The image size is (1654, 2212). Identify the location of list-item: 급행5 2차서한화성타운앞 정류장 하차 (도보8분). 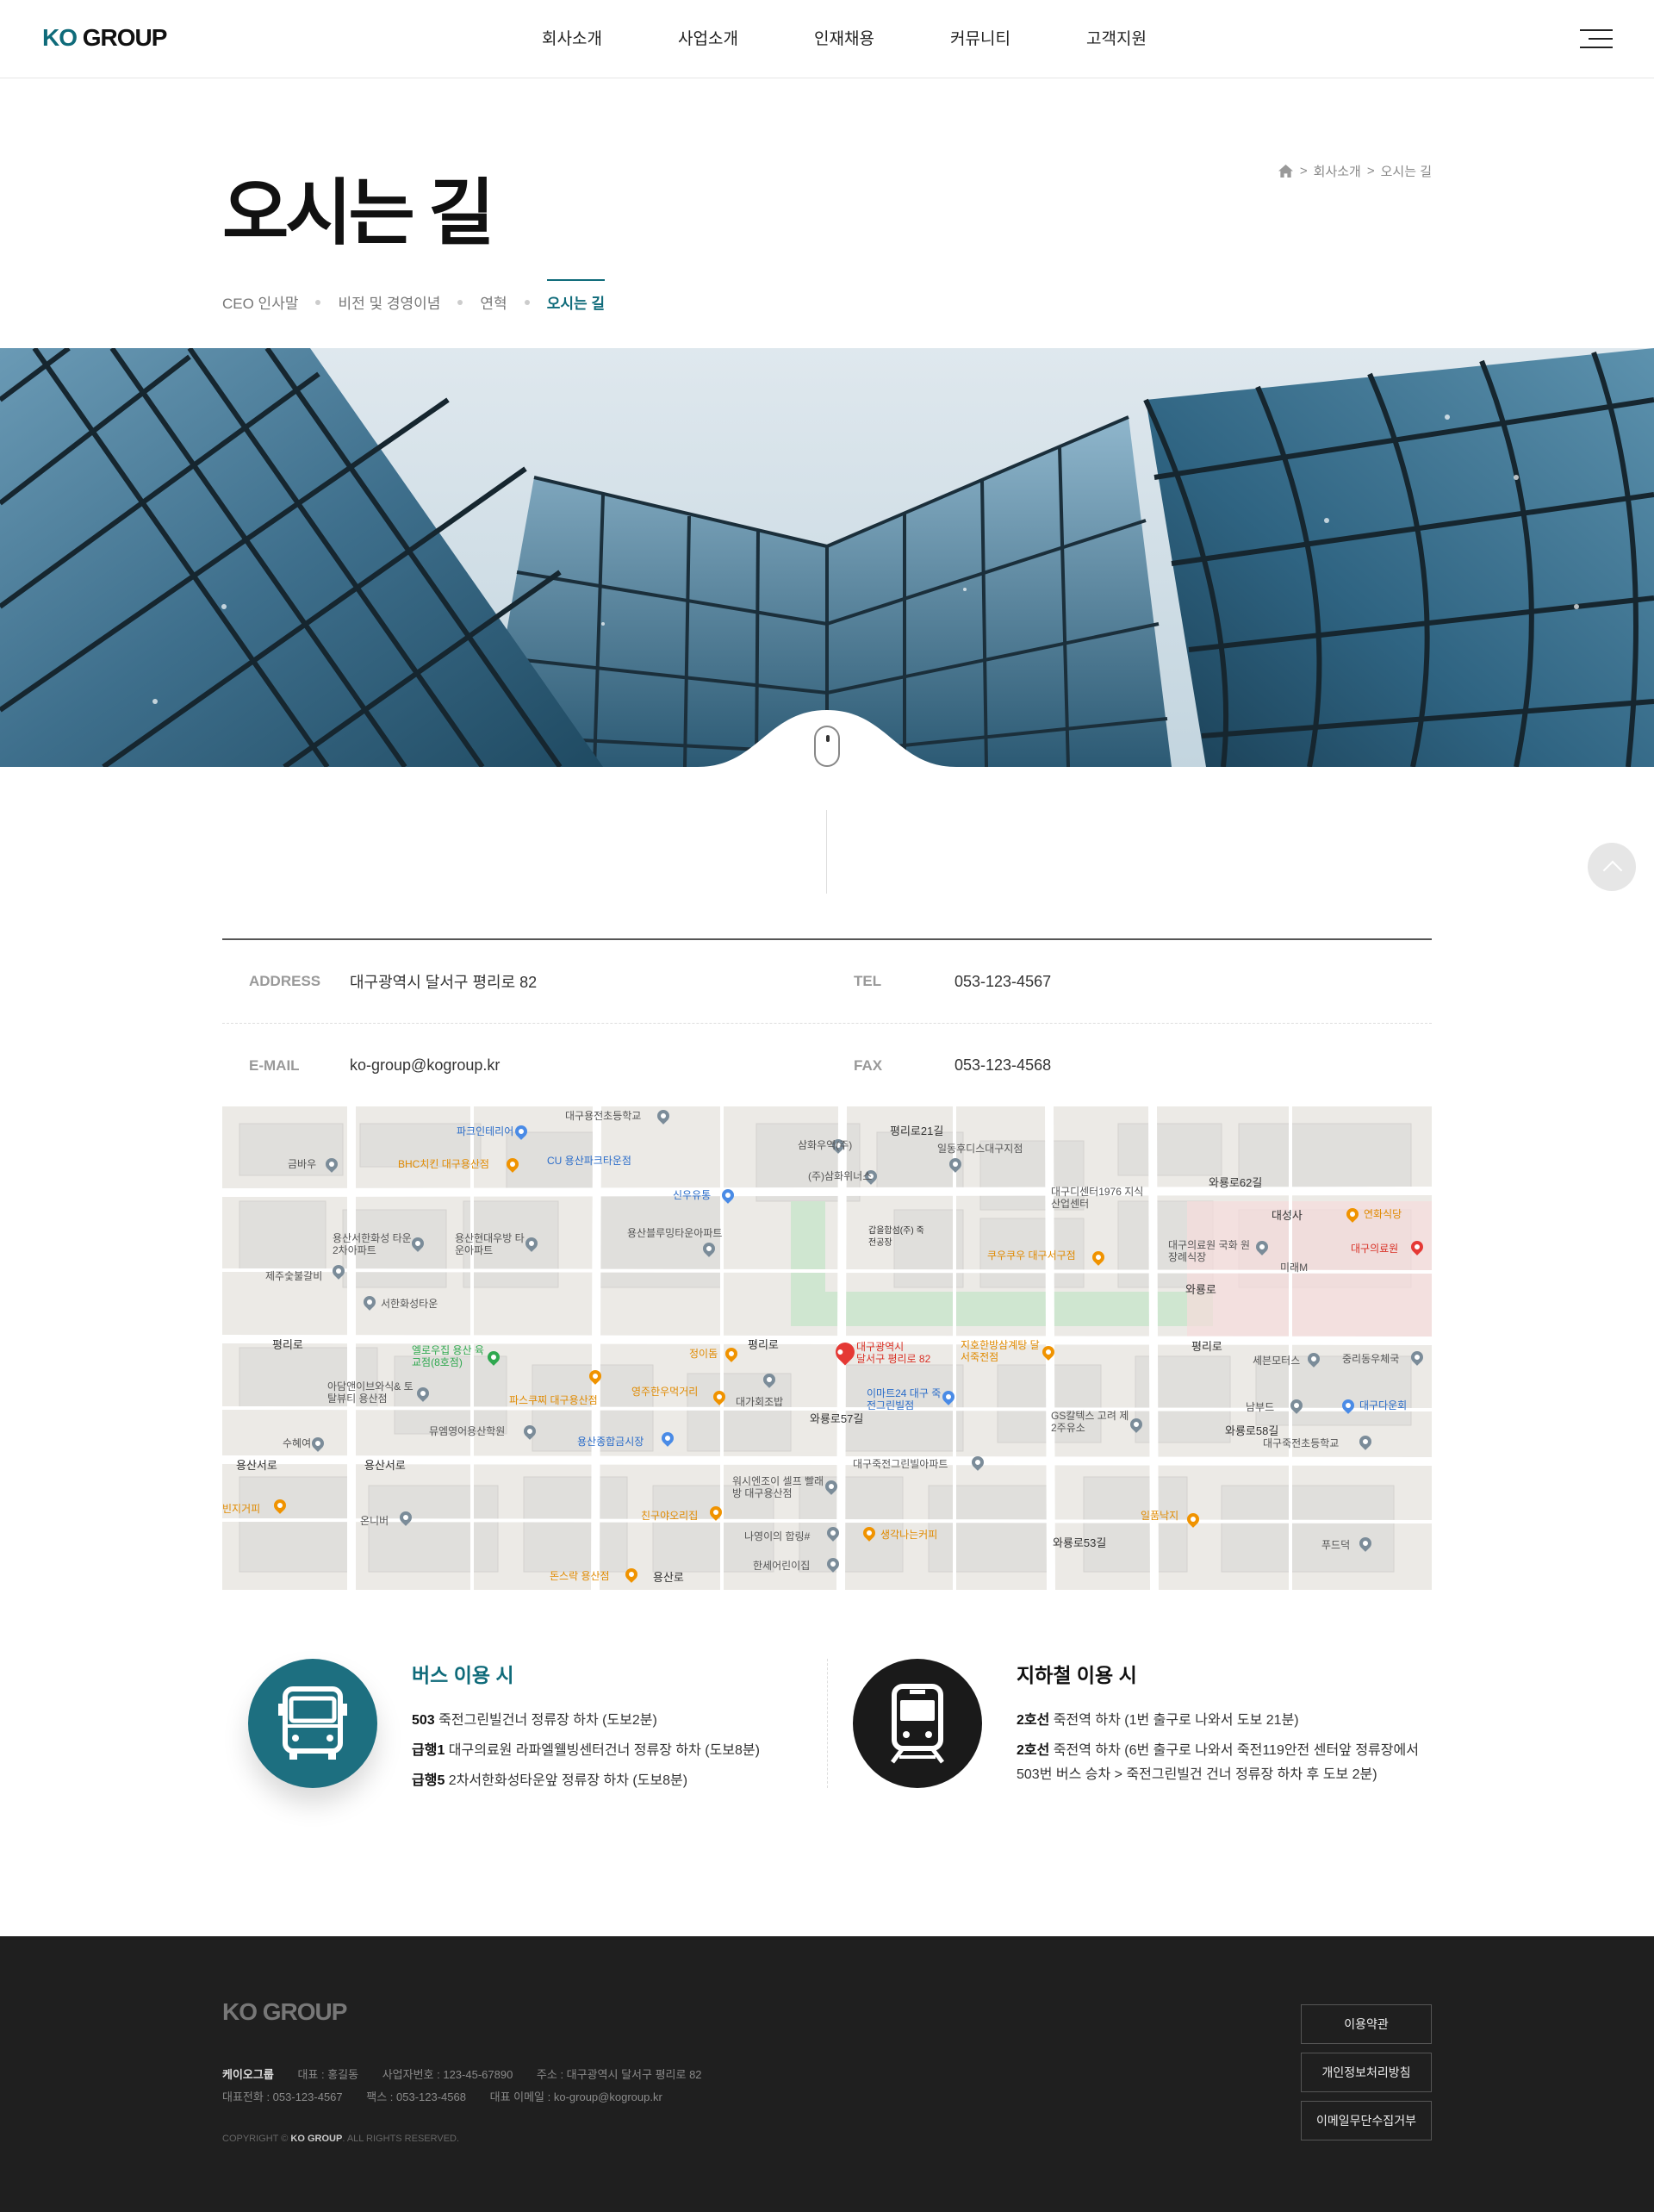
(550, 1781).